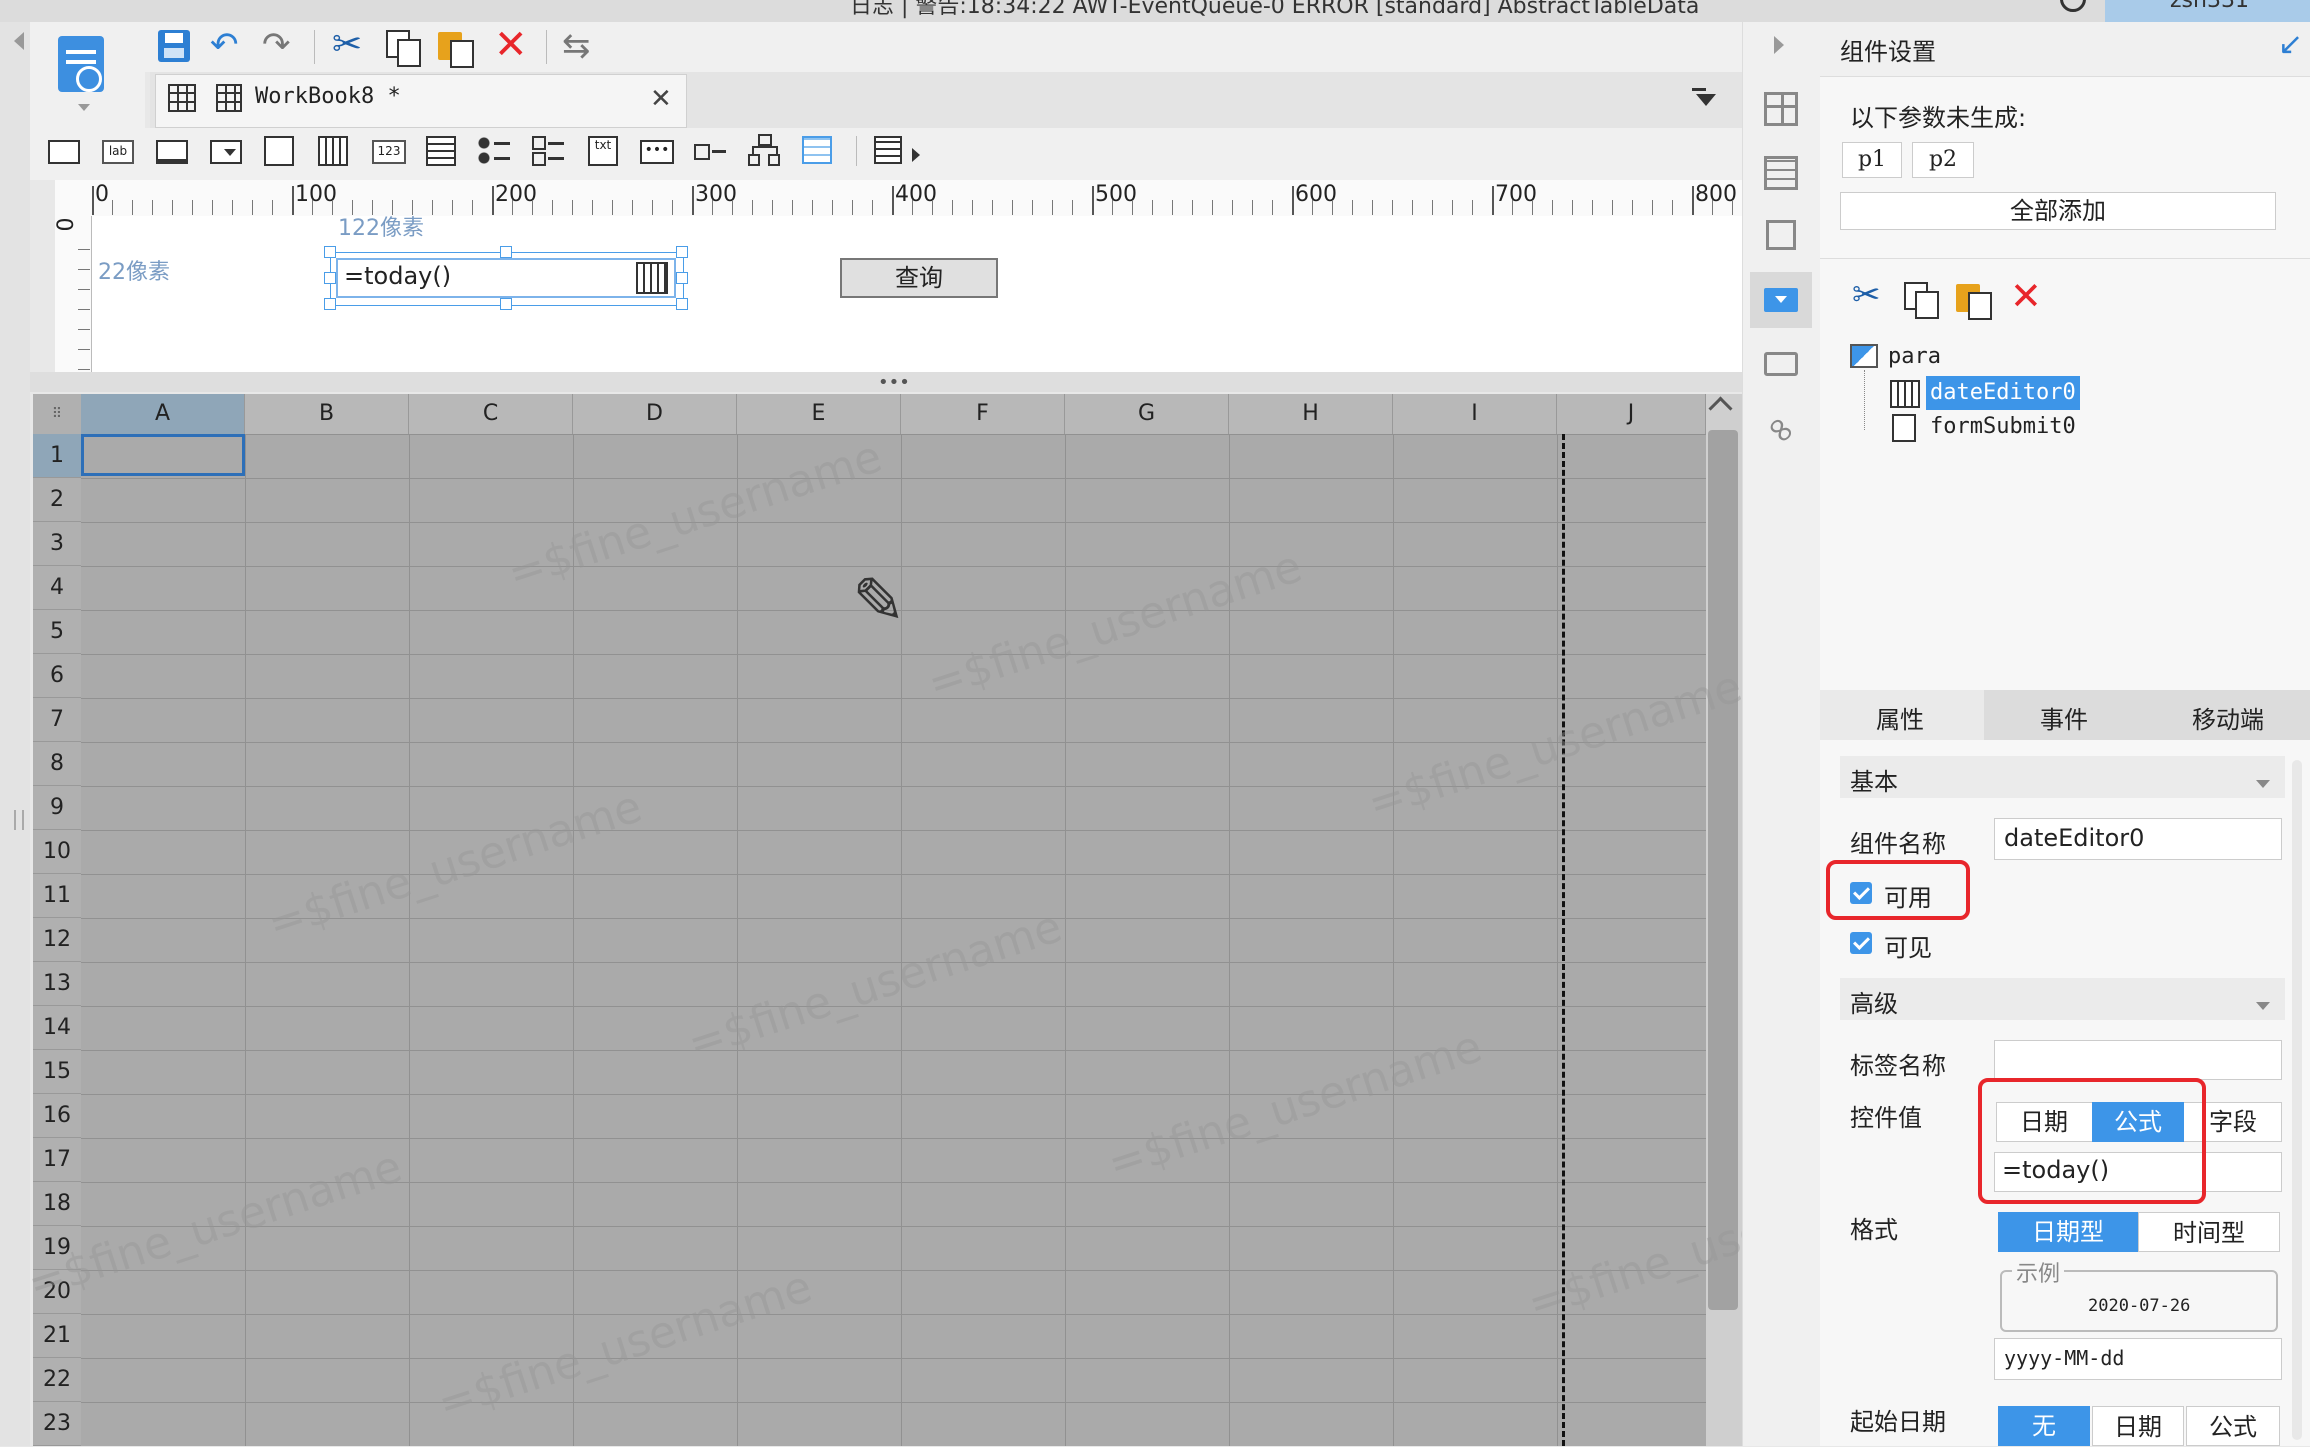 This screenshot has height=1447, width=2310. Describe the element at coordinates (652, 278) in the screenshot. I see `calendar-icon` at that location.